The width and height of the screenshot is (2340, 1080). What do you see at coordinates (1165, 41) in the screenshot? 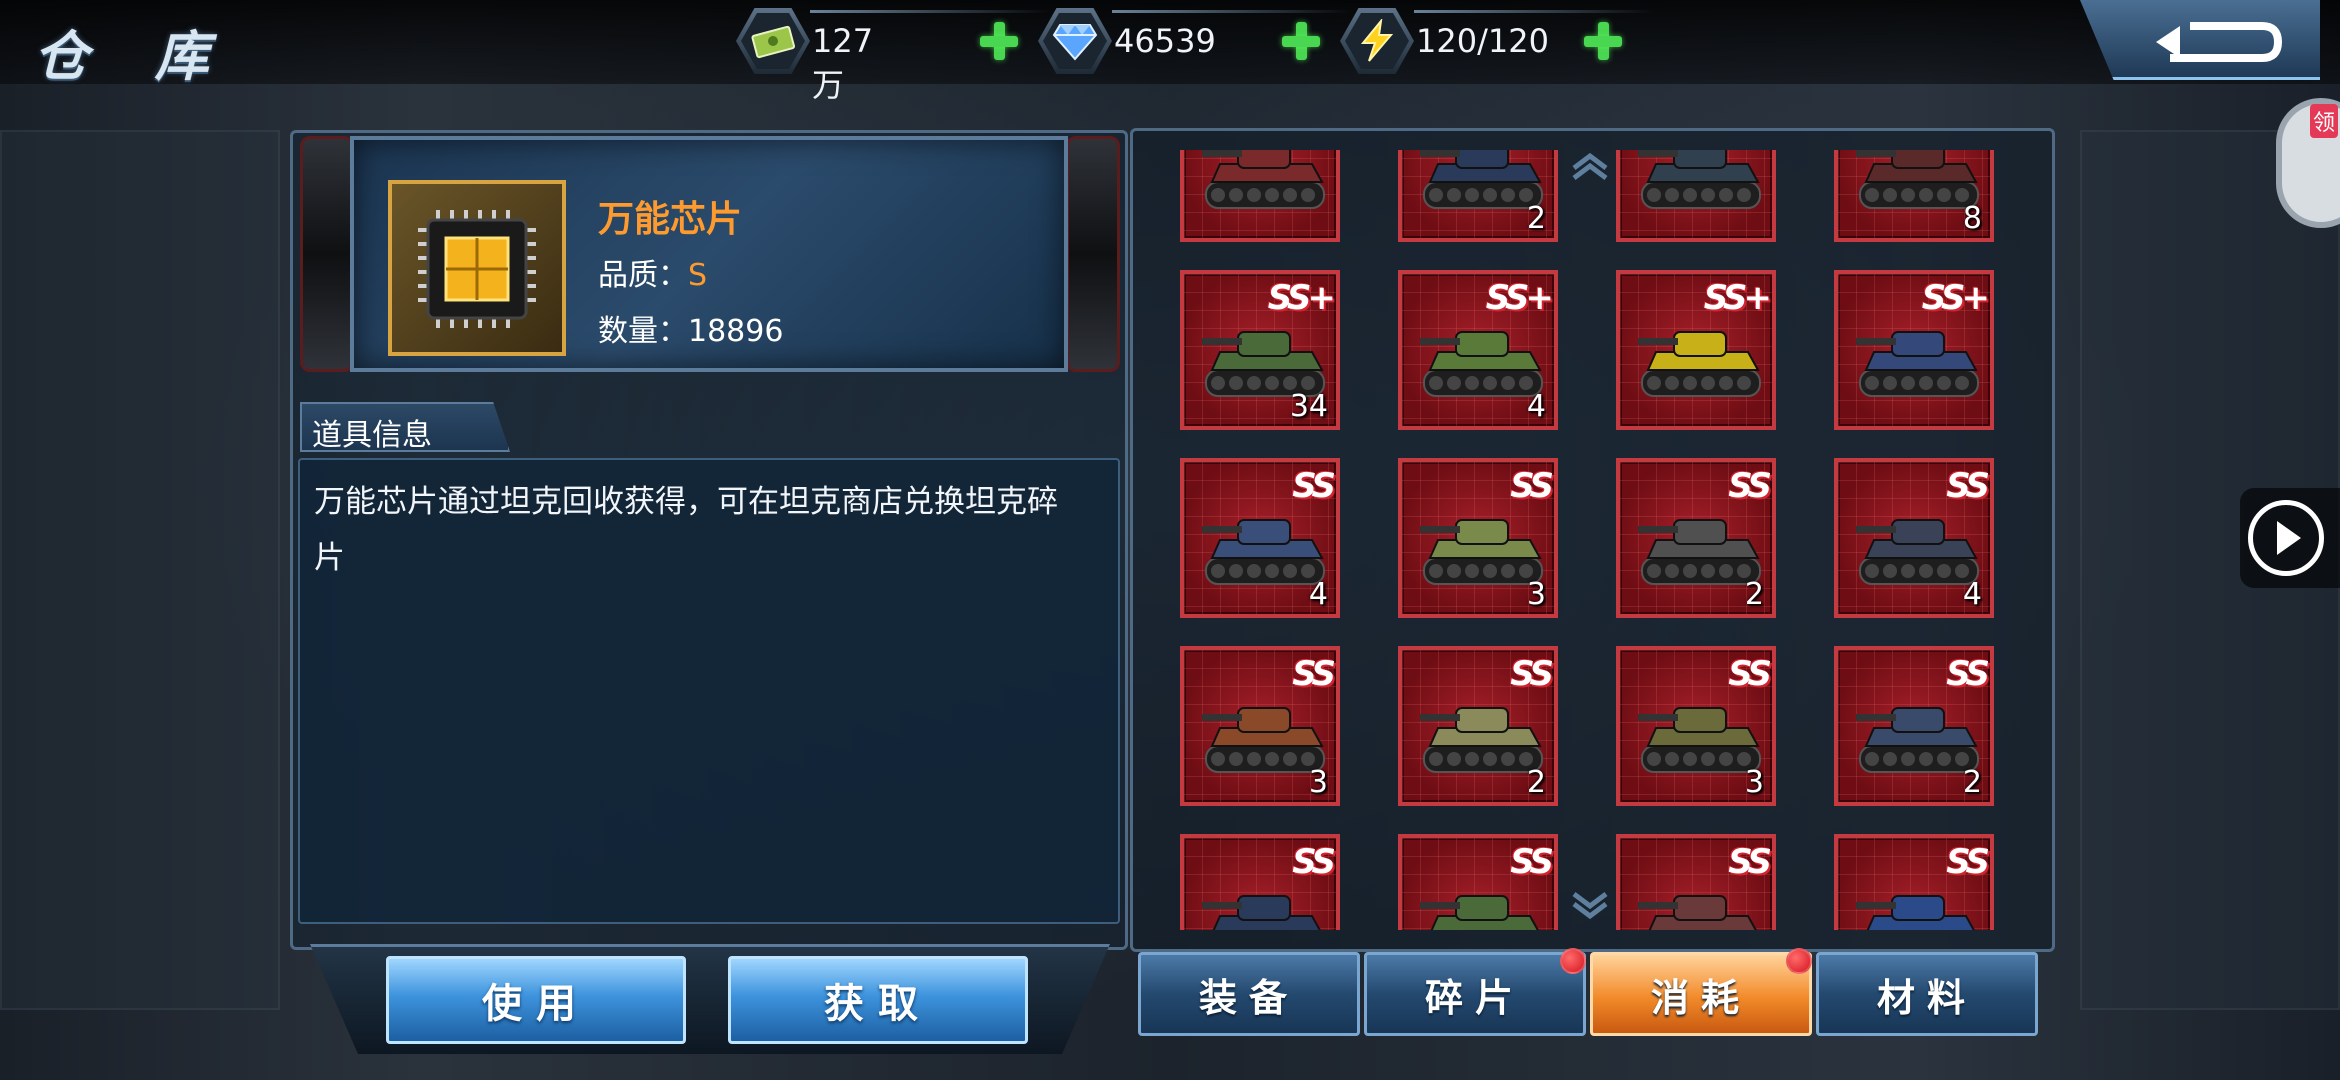
I see `diamond-value: 46539` at bounding box center [1165, 41].